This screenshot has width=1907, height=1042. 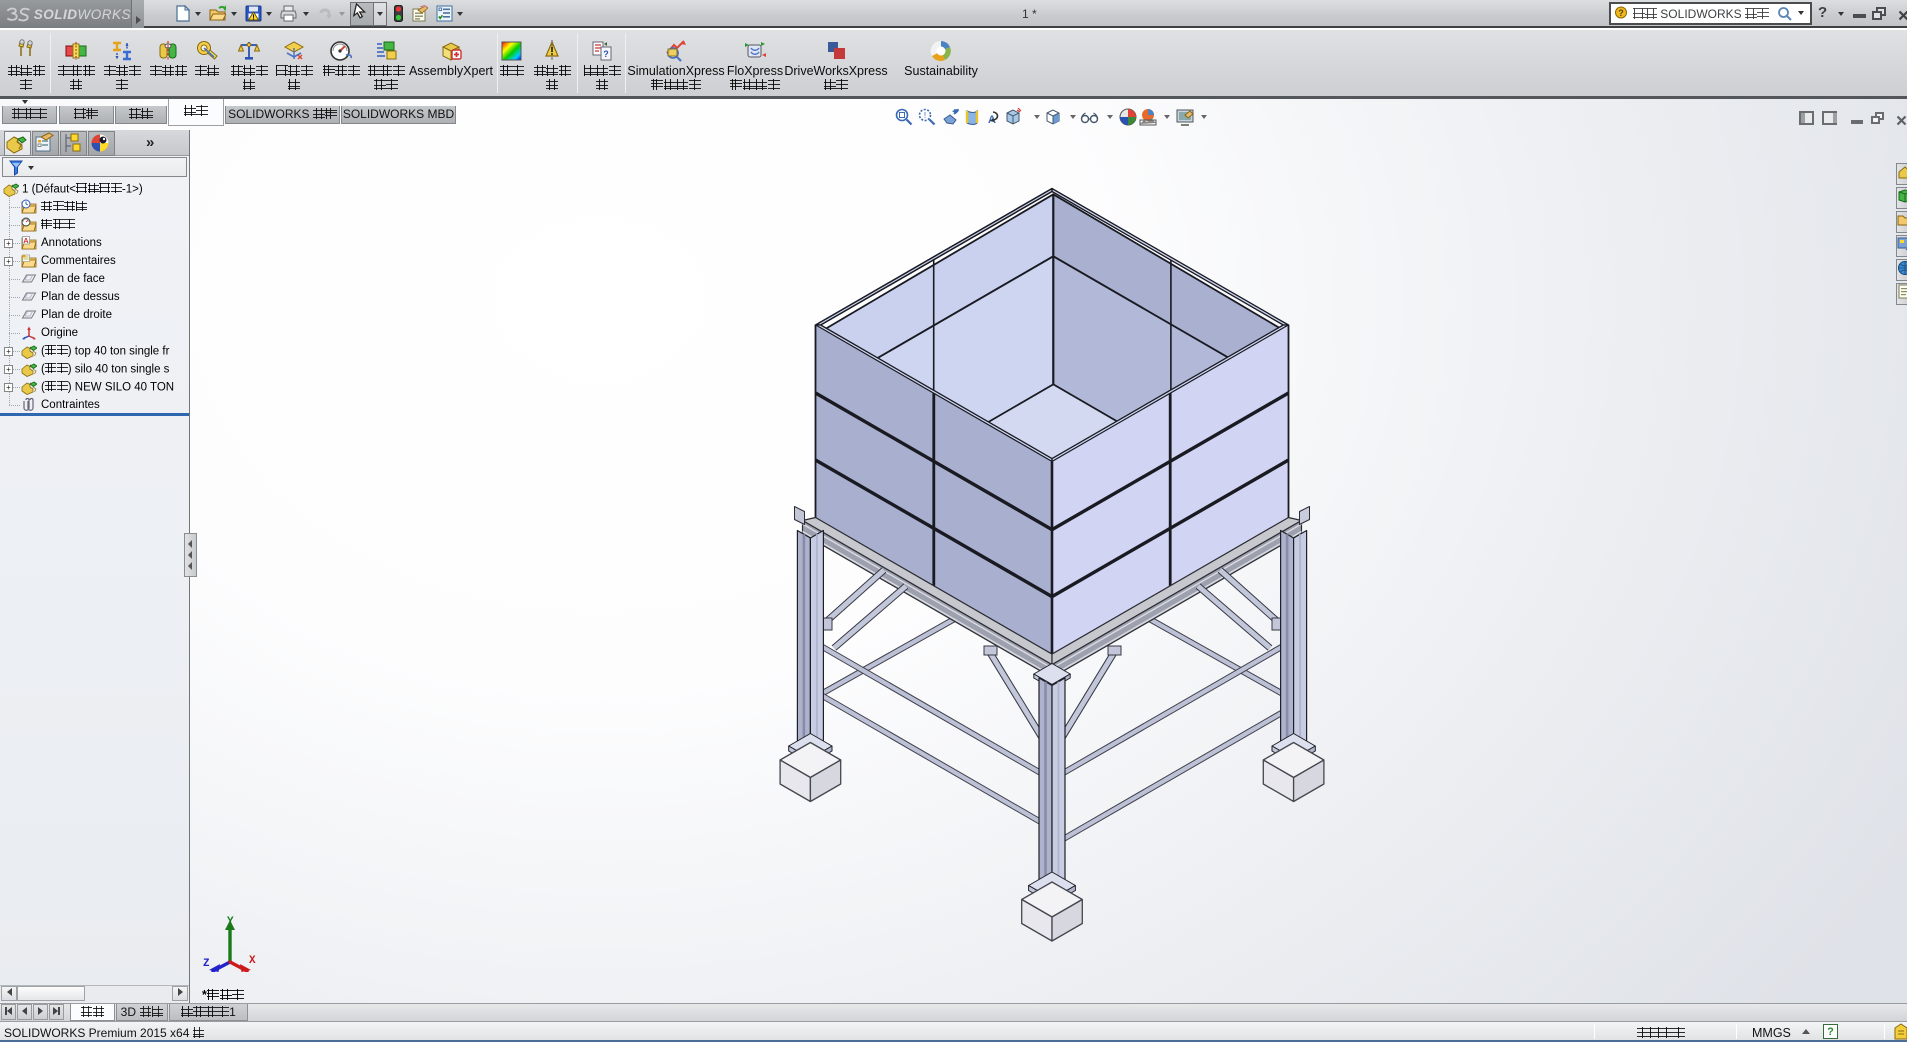 I want to click on svg-text: A, so click(x=26, y=240).